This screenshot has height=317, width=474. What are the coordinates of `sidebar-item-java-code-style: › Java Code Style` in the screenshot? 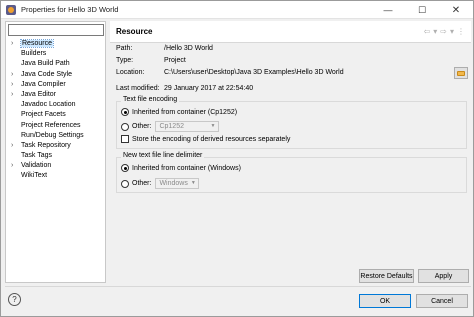 It's located at (55, 75).